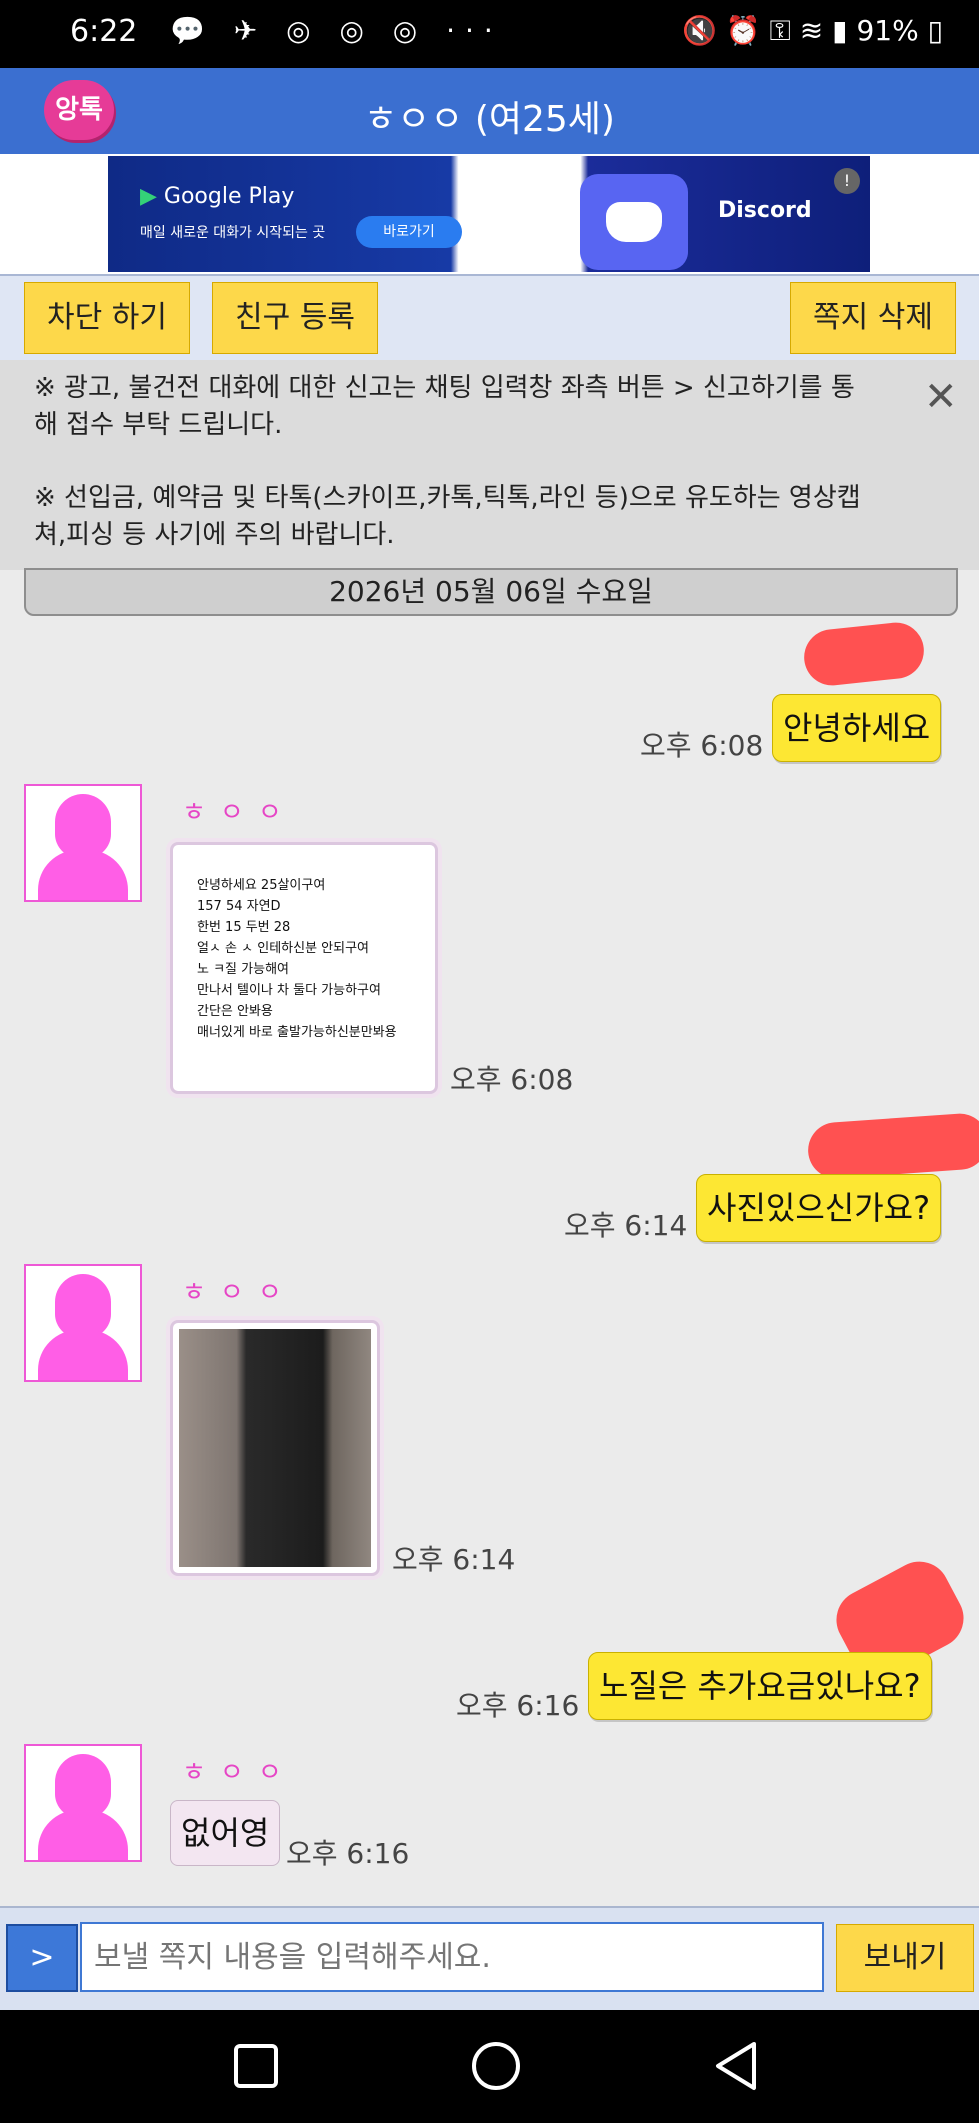 Image resolution: width=979 pixels, height=2123 pixels. Describe the element at coordinates (887, 30) in the screenshot. I see `battery-level: 91%` at that location.